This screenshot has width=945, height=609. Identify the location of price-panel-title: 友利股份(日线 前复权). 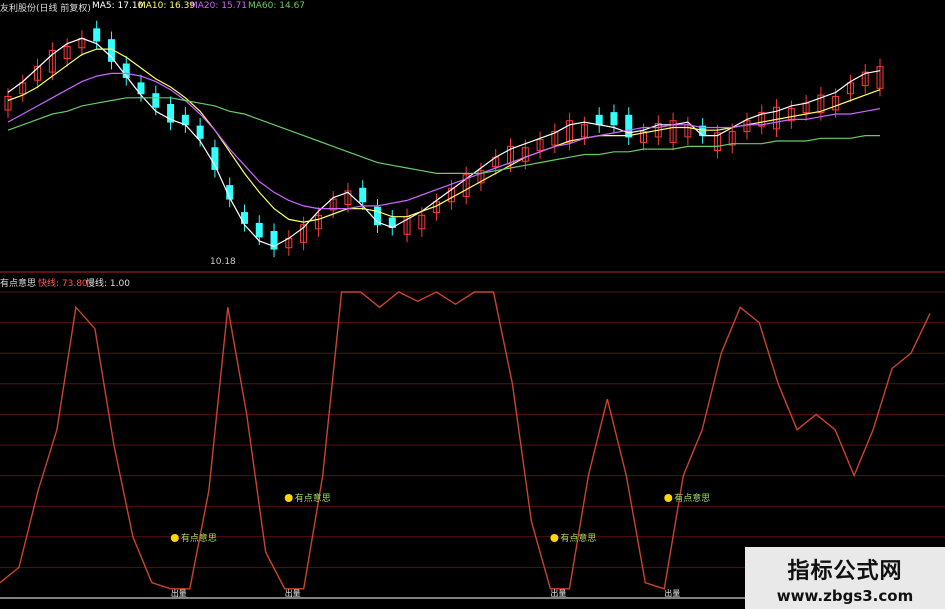
(45, 9).